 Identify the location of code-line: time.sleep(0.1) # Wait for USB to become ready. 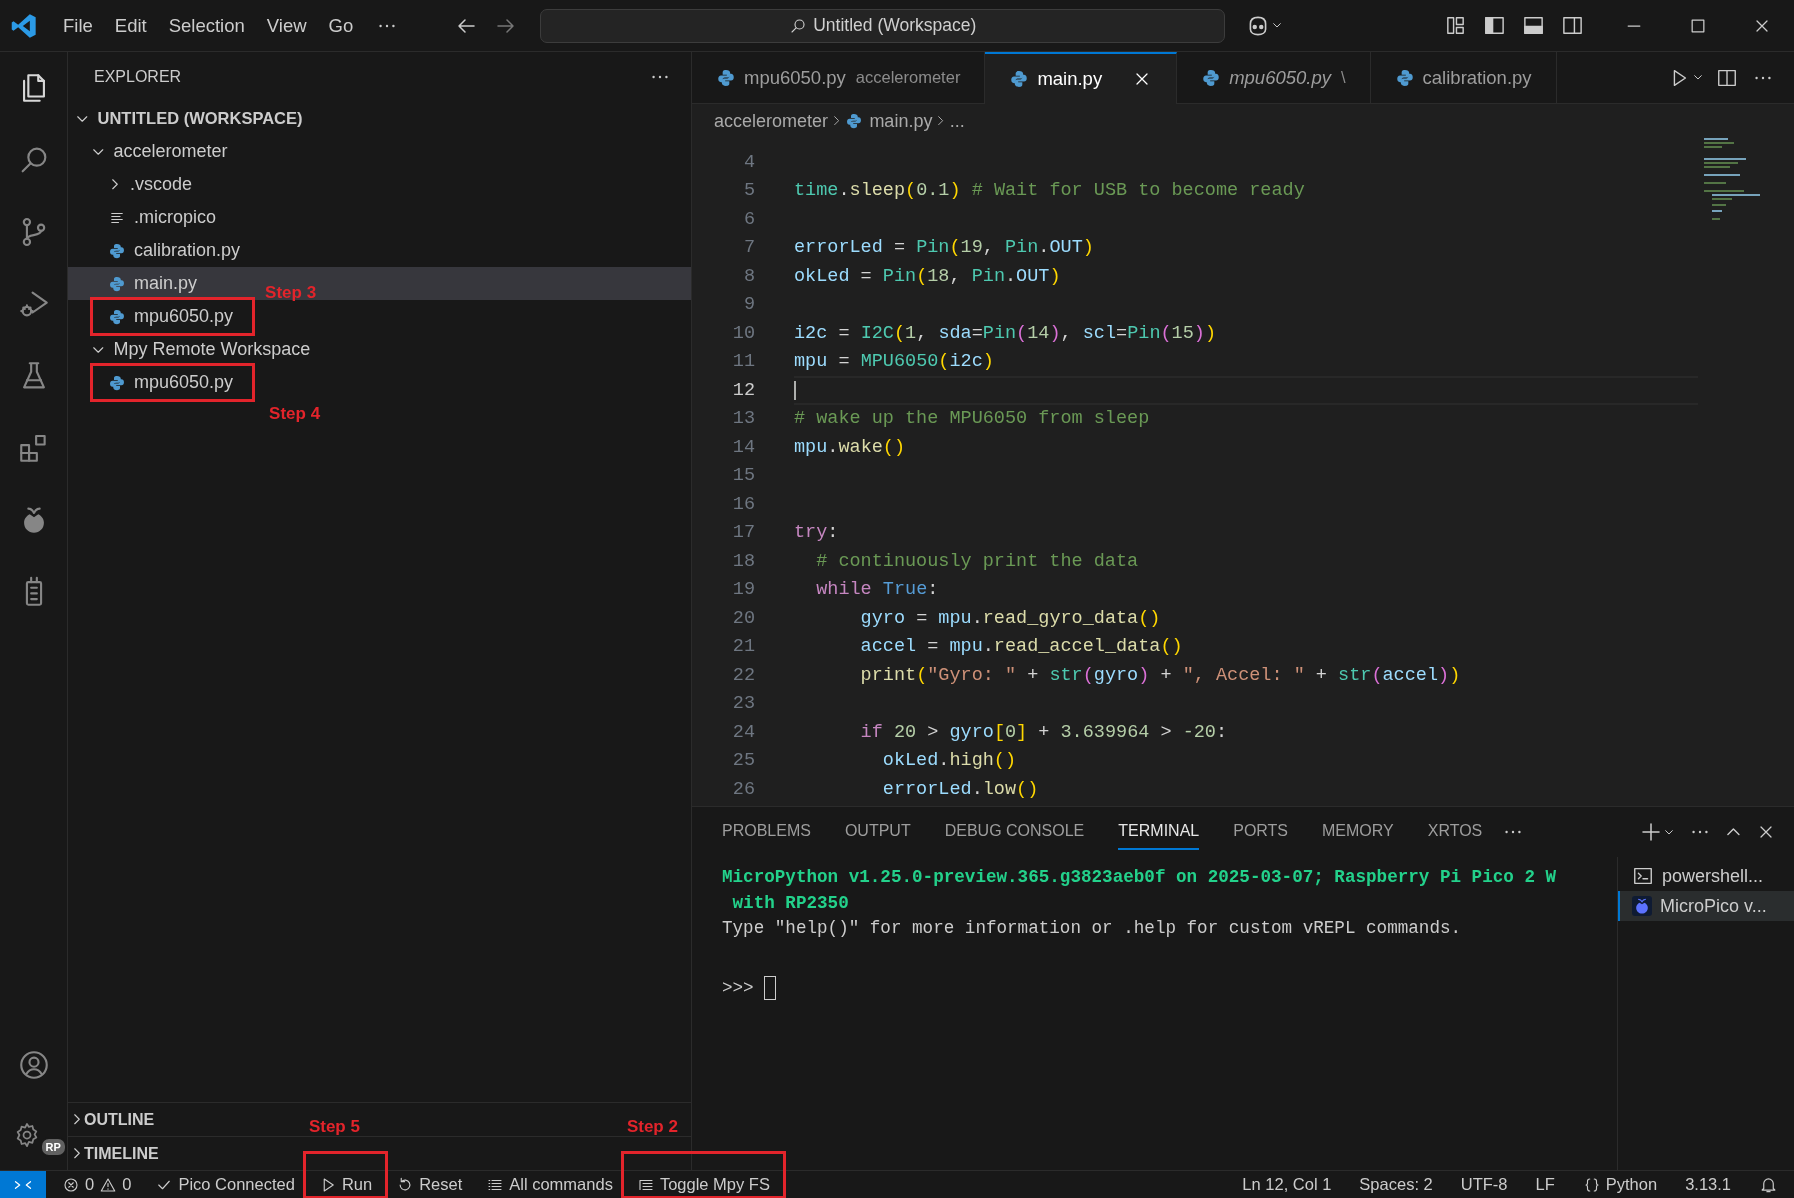
(1049, 191).